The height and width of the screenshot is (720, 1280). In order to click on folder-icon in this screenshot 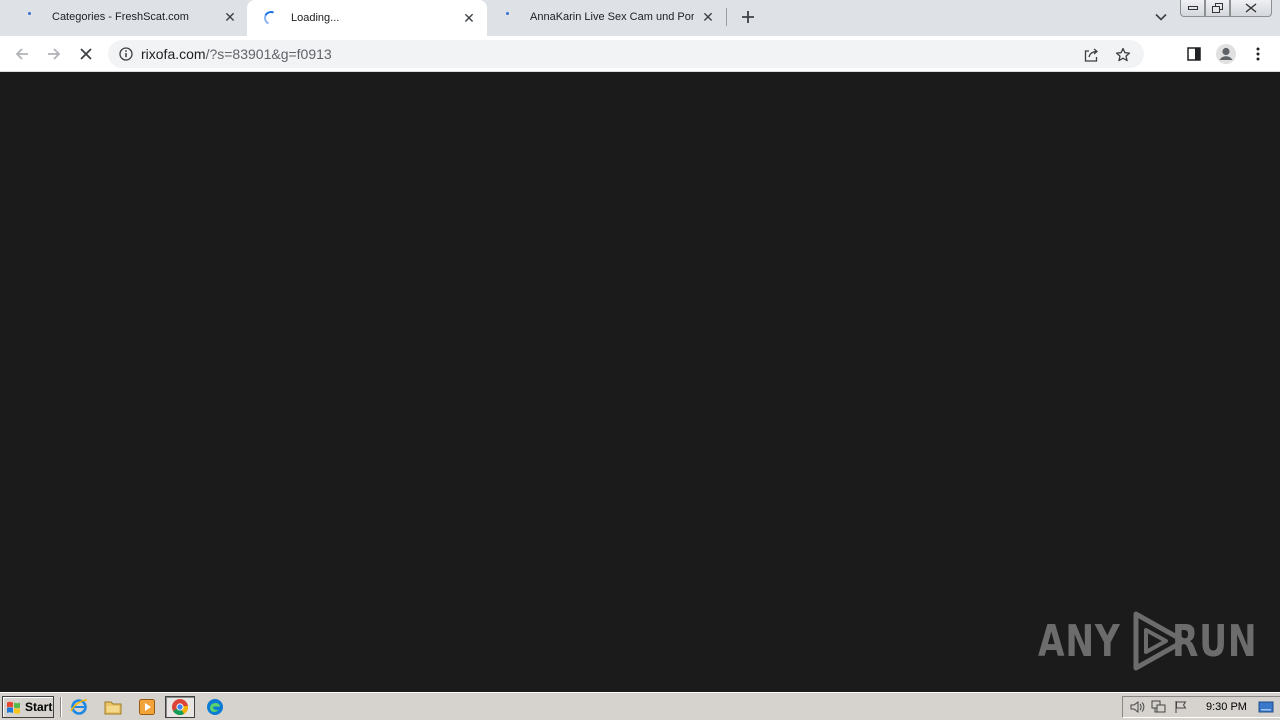, I will do `click(113, 708)`.